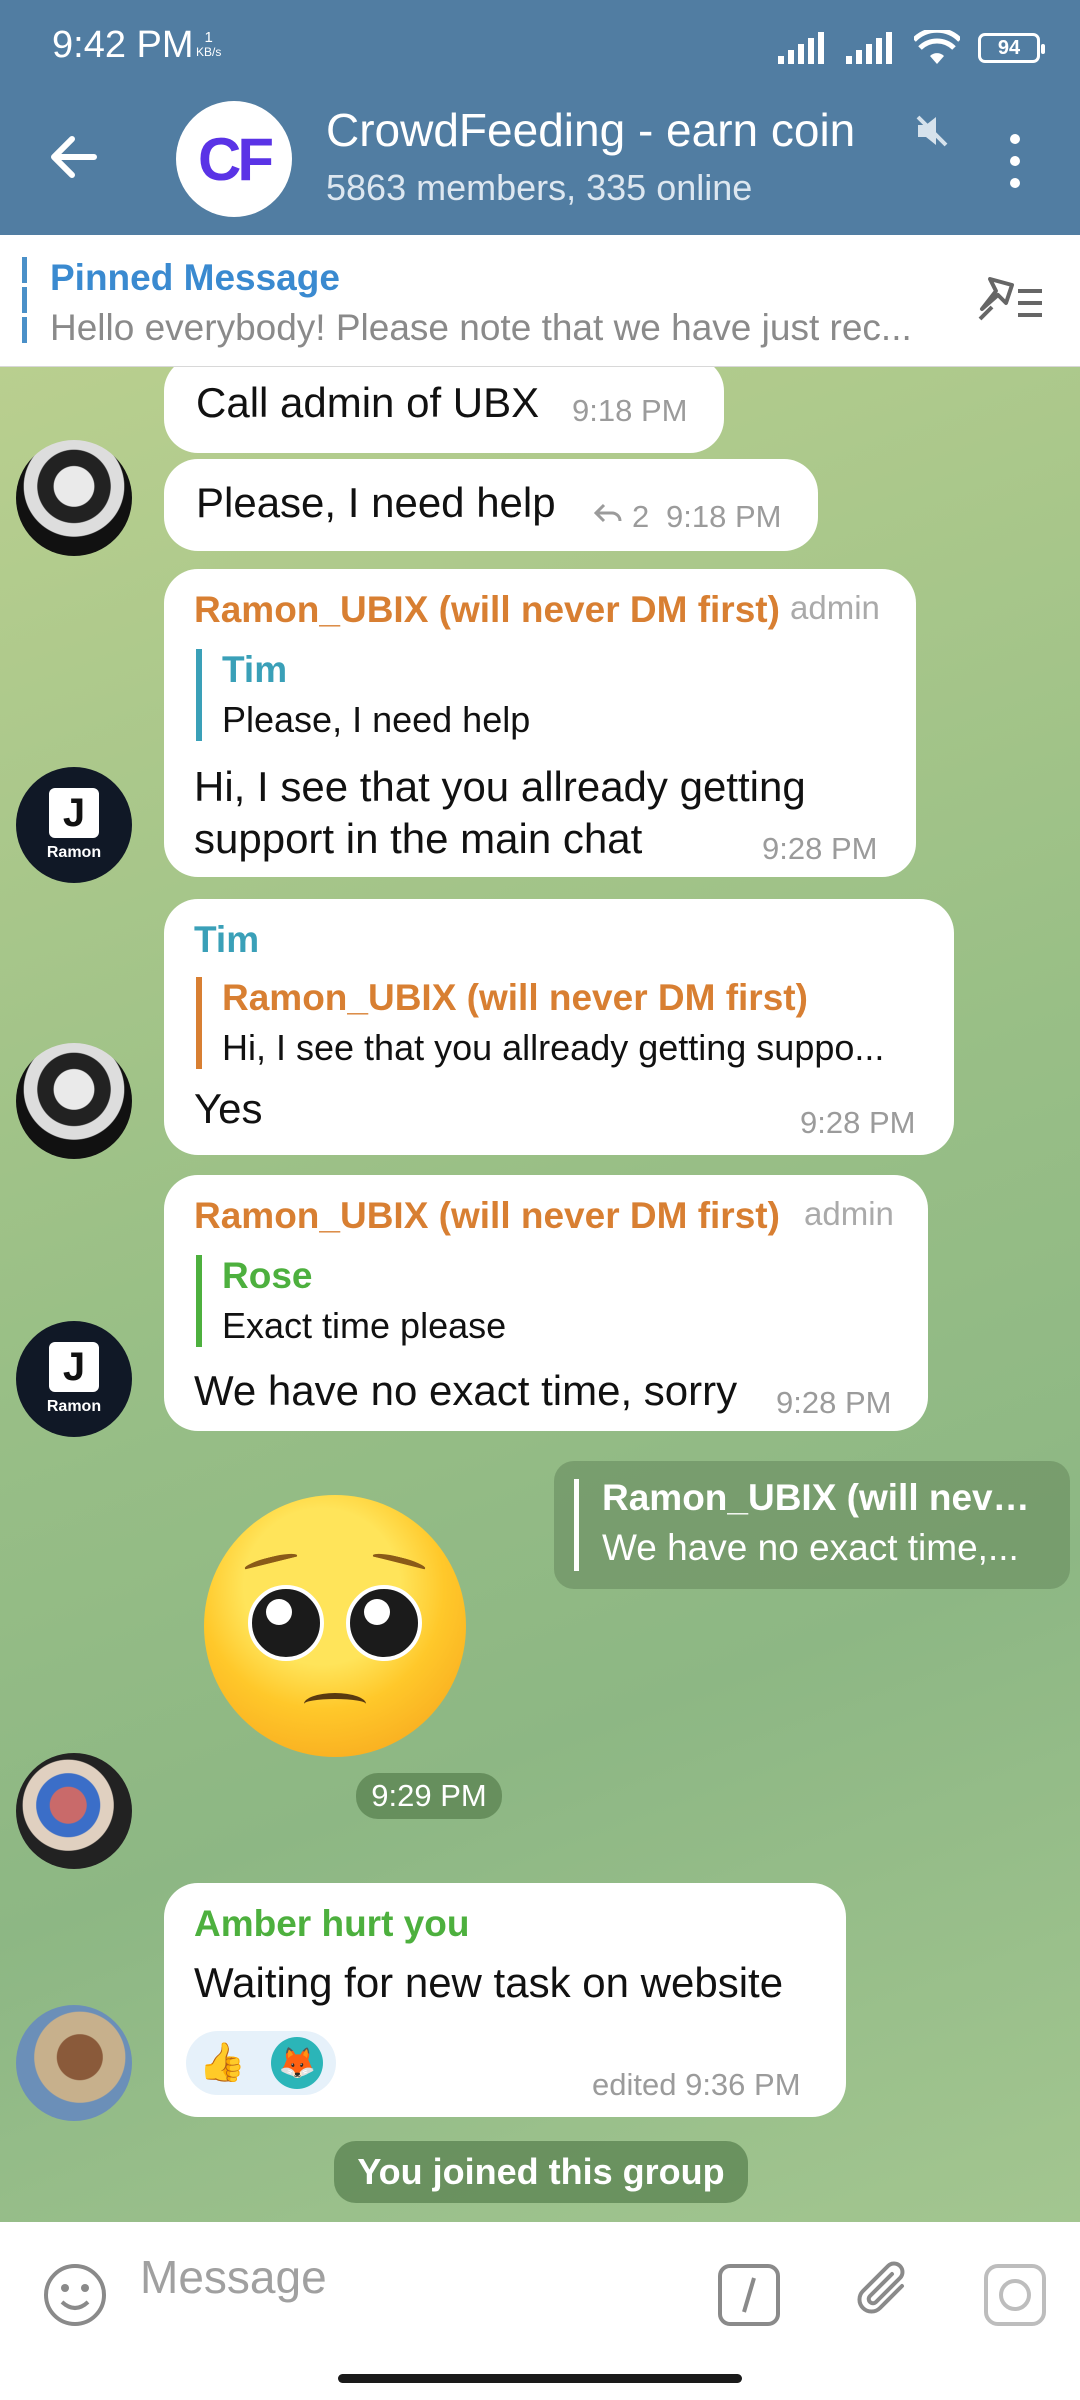 The height and width of the screenshot is (2400, 1080). I want to click on message-bubble: Call admin of UBX 9:18 PM, so click(444, 410).